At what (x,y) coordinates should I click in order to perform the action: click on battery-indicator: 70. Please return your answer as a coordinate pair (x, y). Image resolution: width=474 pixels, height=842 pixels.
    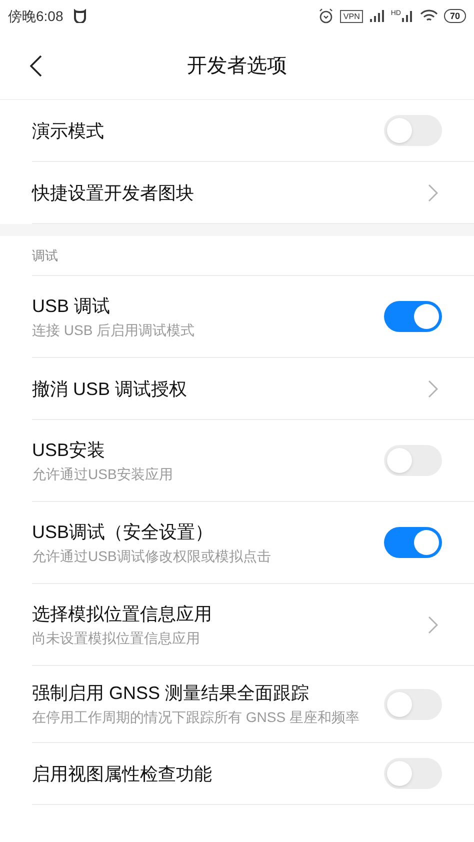
    Looking at the image, I should click on (455, 16).